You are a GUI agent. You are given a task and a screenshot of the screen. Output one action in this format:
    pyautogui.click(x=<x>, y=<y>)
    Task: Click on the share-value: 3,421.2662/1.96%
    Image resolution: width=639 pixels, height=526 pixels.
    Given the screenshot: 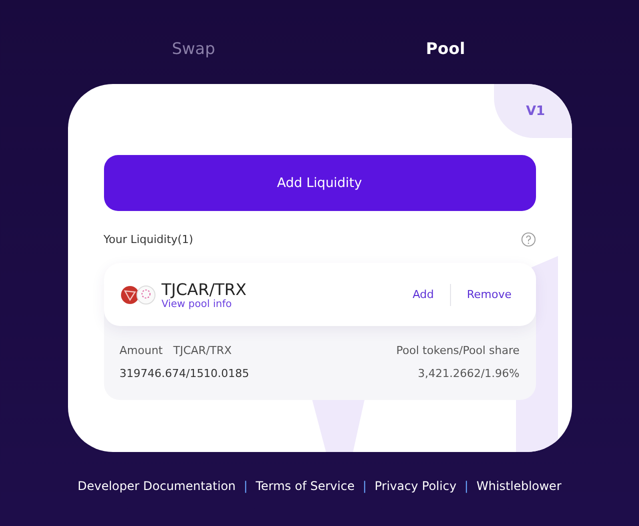 What is the action you would take?
    pyautogui.click(x=468, y=373)
    